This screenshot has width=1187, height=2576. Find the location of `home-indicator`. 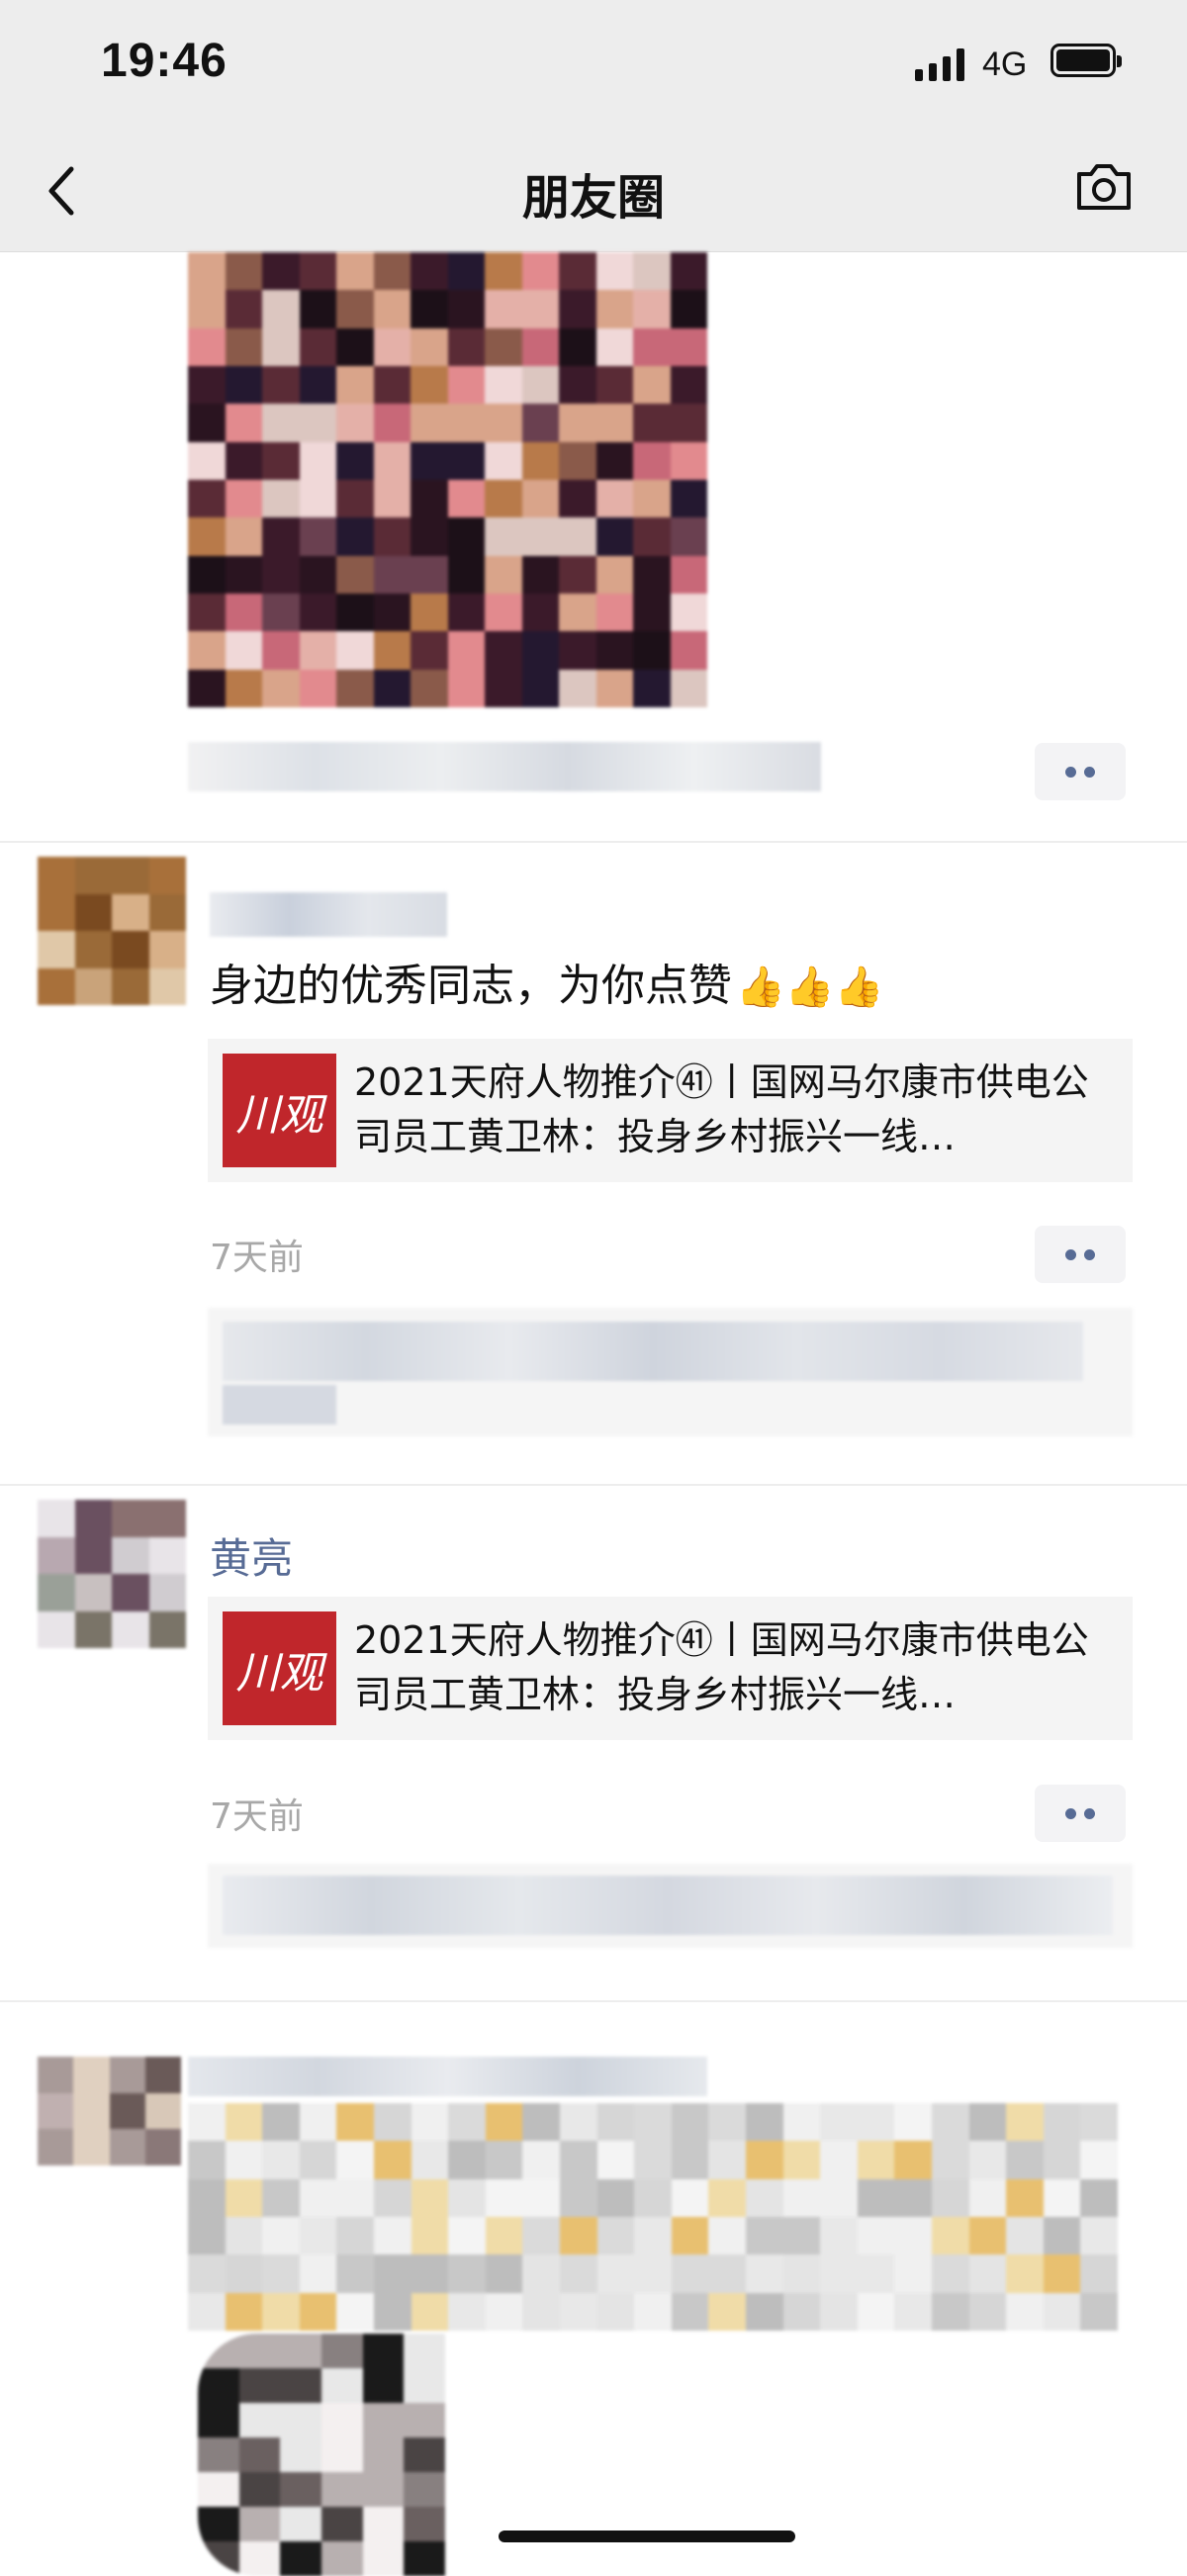

home-indicator is located at coordinates (647, 2536).